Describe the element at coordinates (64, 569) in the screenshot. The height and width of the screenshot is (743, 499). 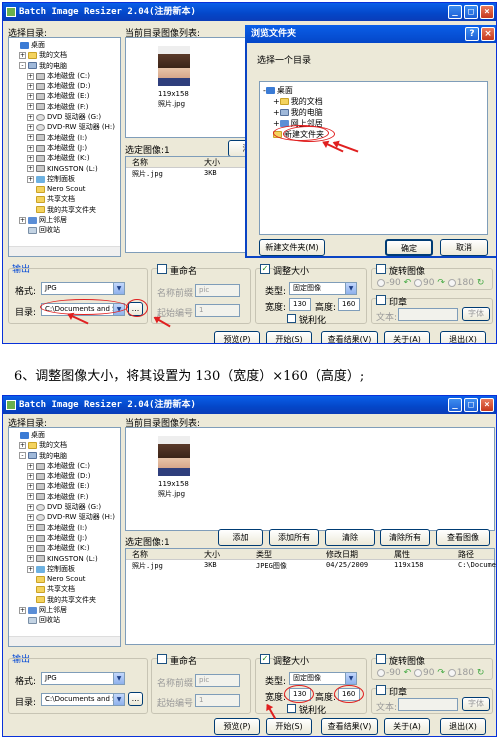
I see `tree-item: + 控制面板` at that location.